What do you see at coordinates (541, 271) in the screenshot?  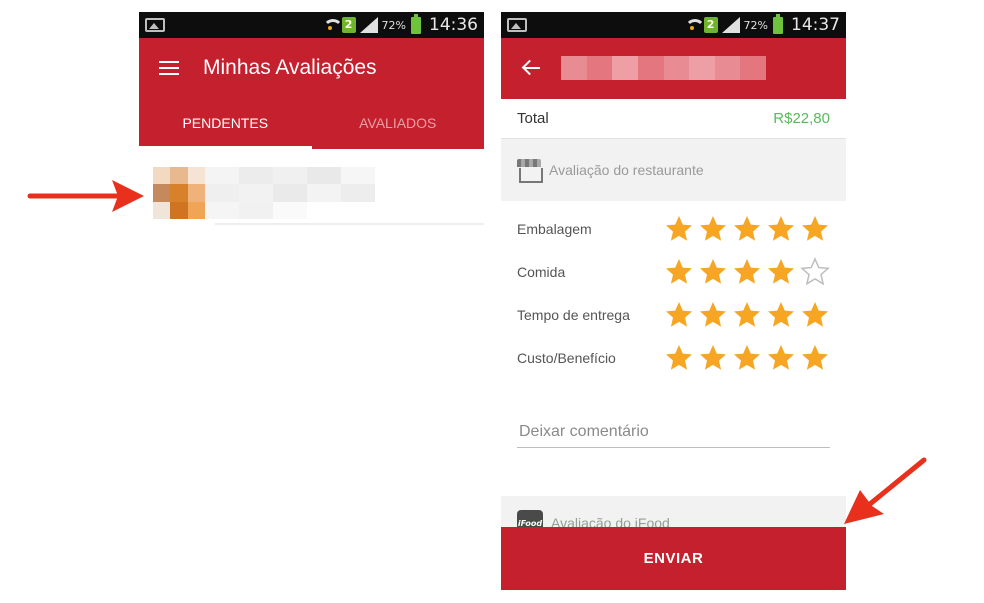 I see `rating-label: Comida` at bounding box center [541, 271].